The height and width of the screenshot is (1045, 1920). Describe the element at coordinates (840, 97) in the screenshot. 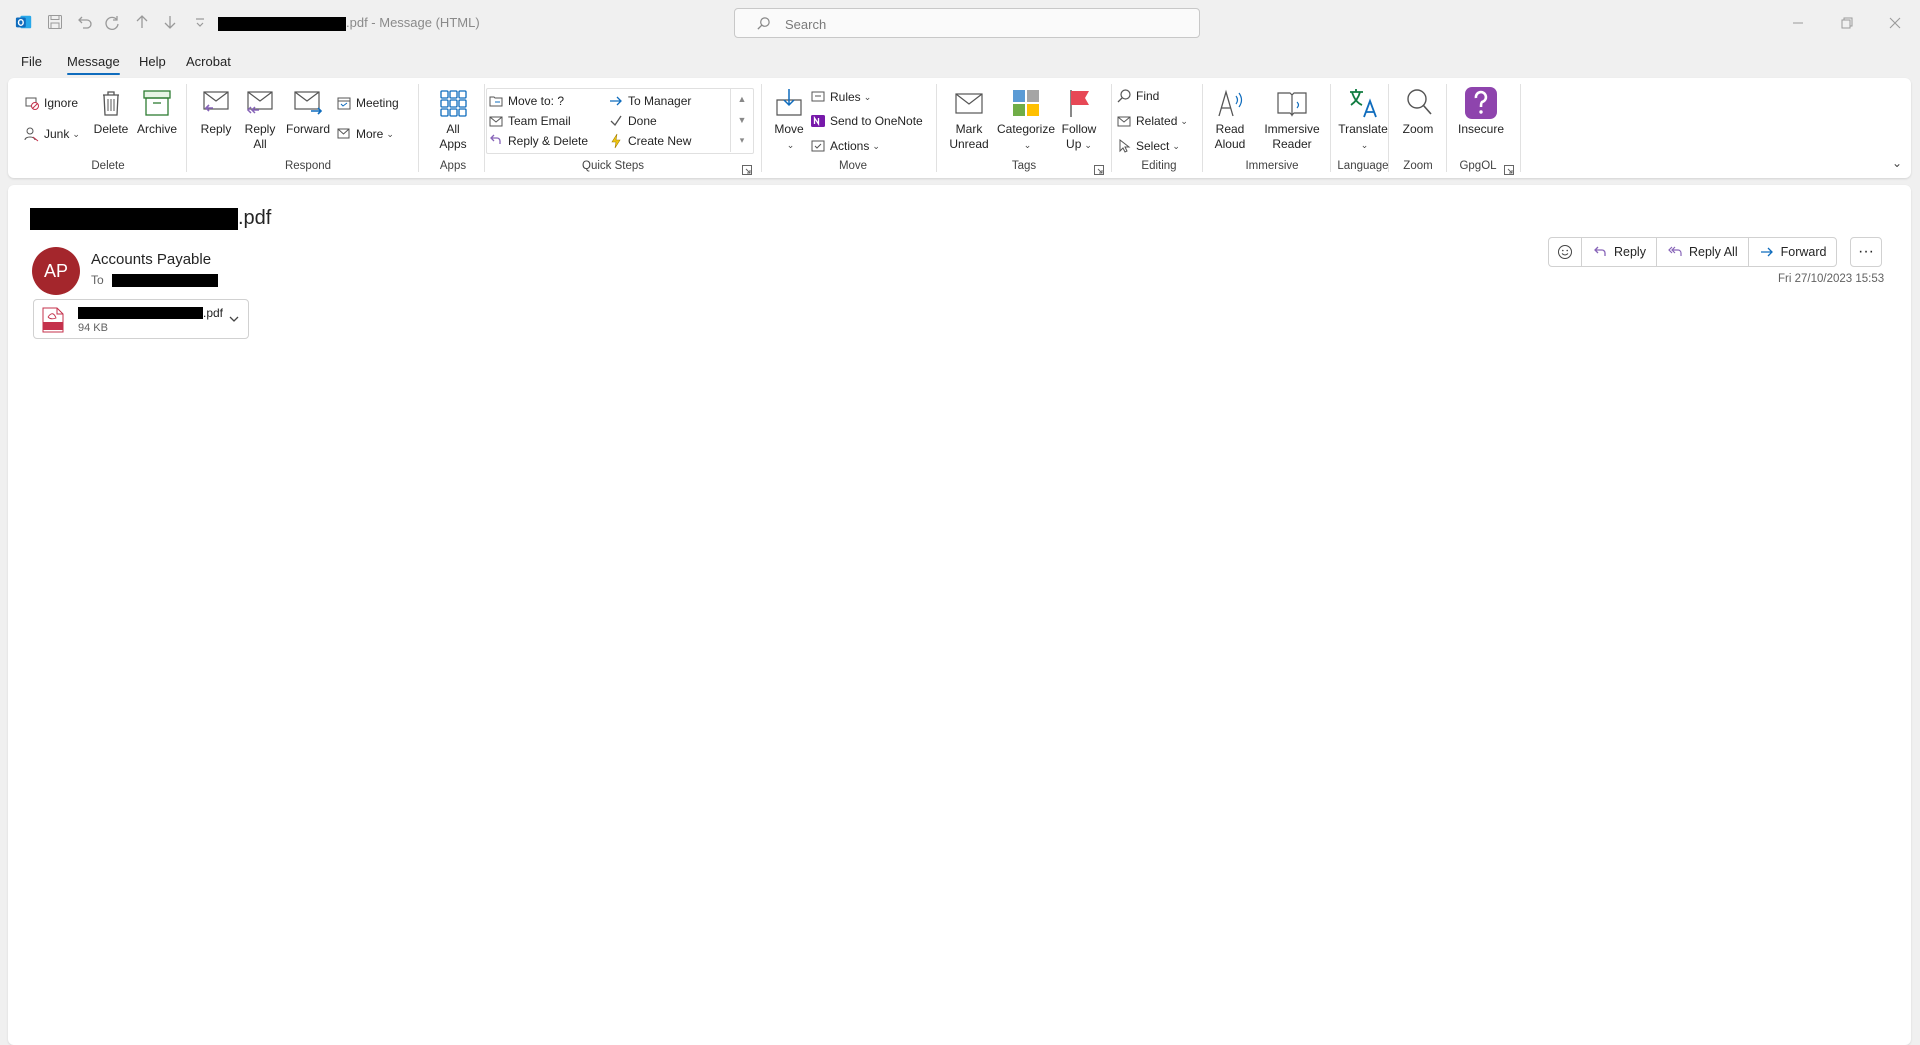

I see `rules-button: Rules ⌄` at that location.